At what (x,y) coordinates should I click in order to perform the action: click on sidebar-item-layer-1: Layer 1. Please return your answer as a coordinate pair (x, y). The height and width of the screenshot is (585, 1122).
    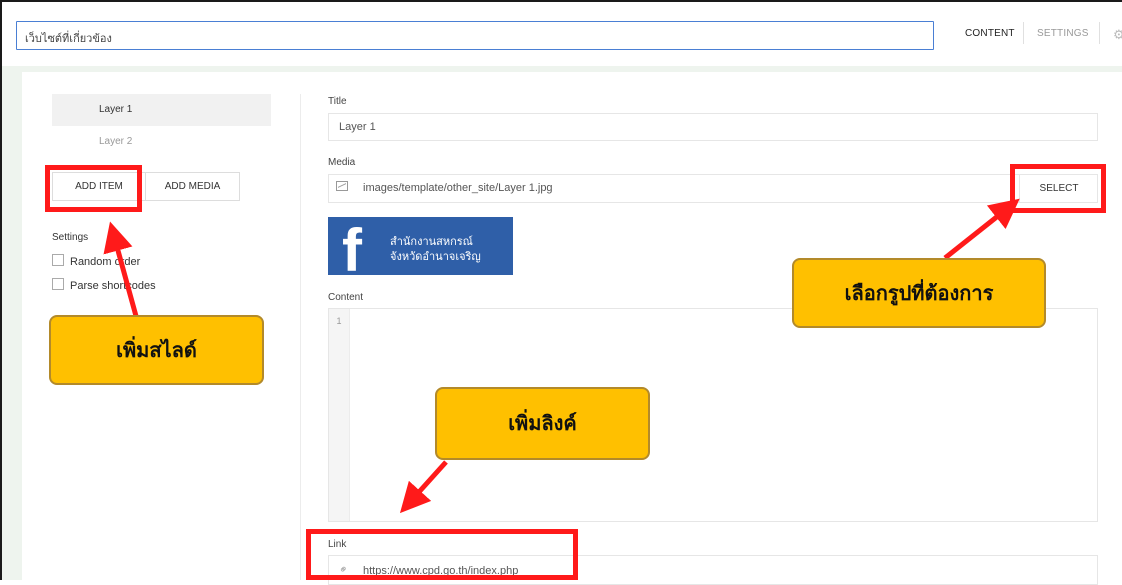
    Looking at the image, I should click on (161, 110).